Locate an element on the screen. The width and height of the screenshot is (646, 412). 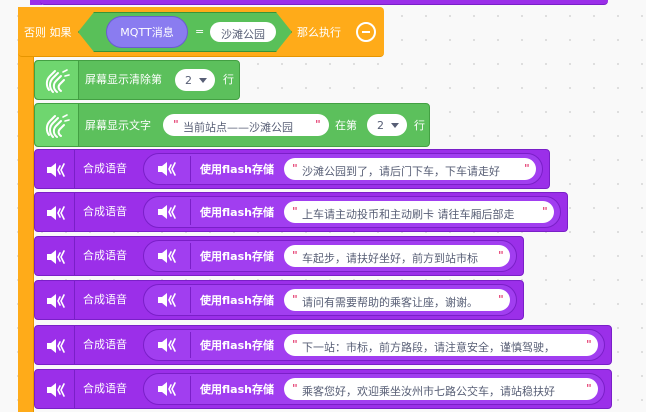
screen-clear-row-block: 屏幕显示清除第 2 行 is located at coordinates (137, 80).